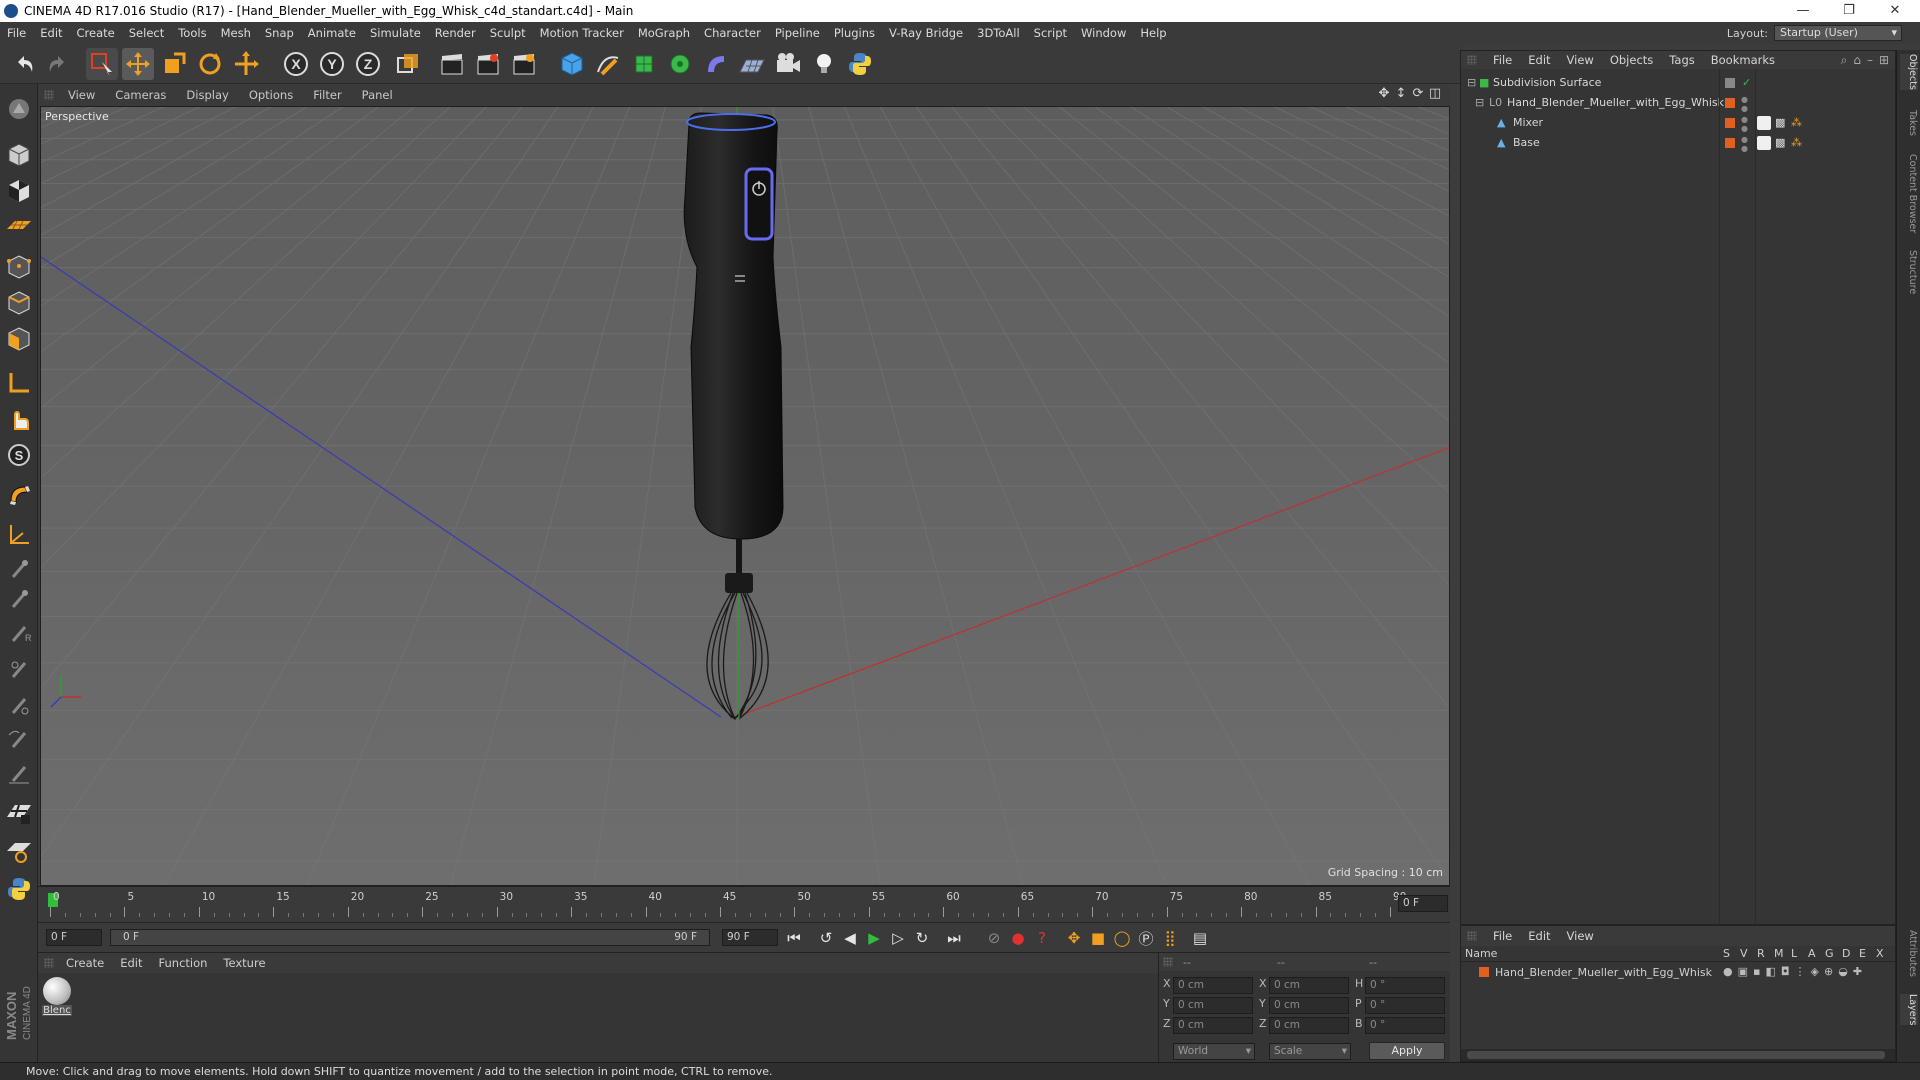 The width and height of the screenshot is (1920, 1080). Describe the element at coordinates (1909, 272) in the screenshot. I see `tab-structure: Structure` at that location.